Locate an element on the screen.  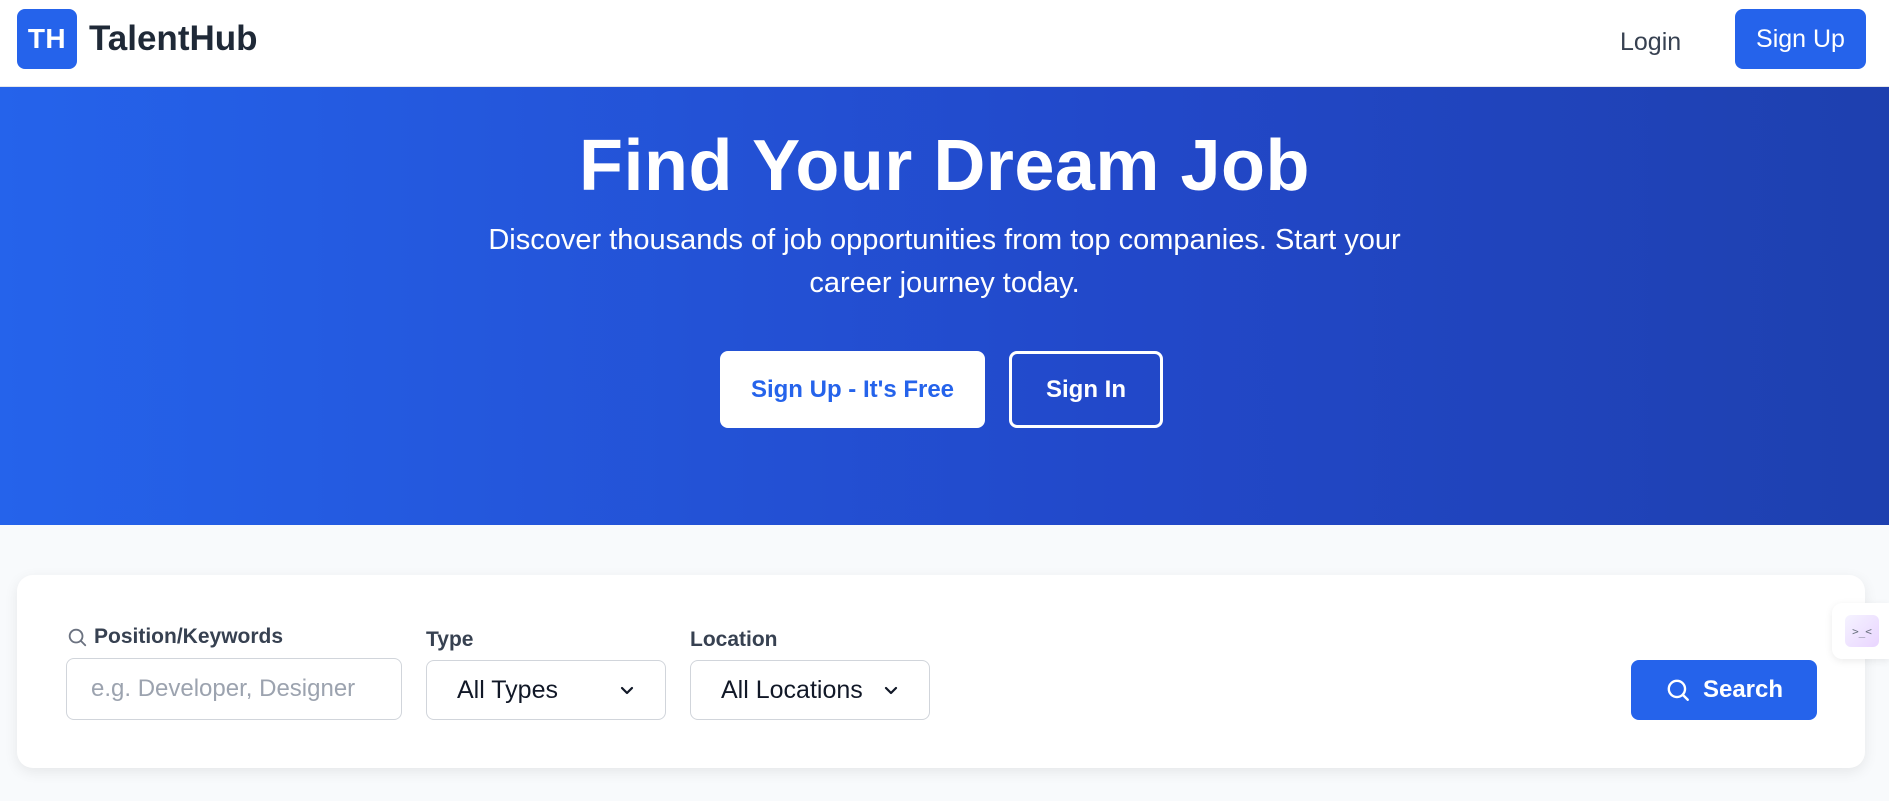
location-select: All Locations is located at coordinates (810, 690).